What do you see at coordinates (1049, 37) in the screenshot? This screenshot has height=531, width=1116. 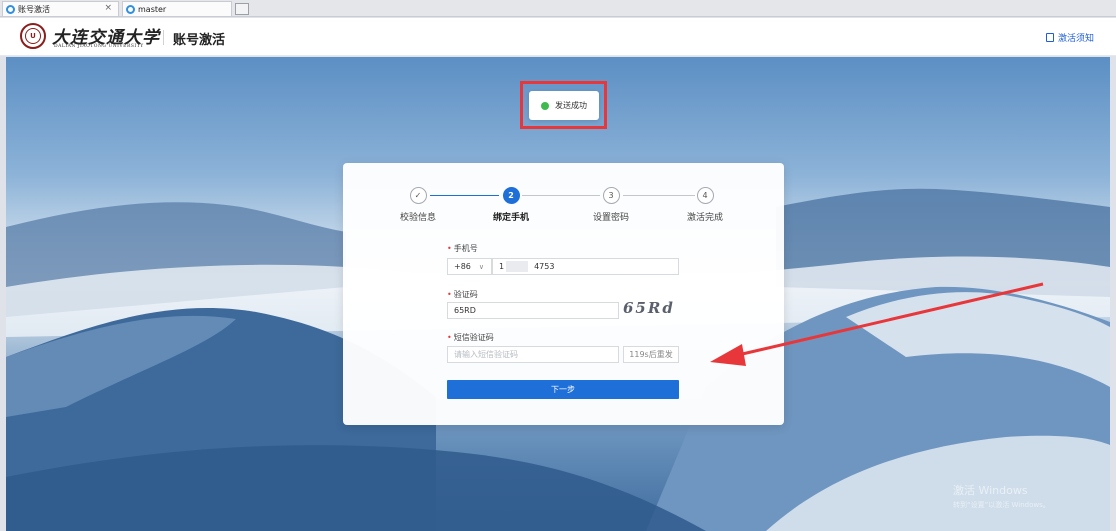 I see `document-icon` at bounding box center [1049, 37].